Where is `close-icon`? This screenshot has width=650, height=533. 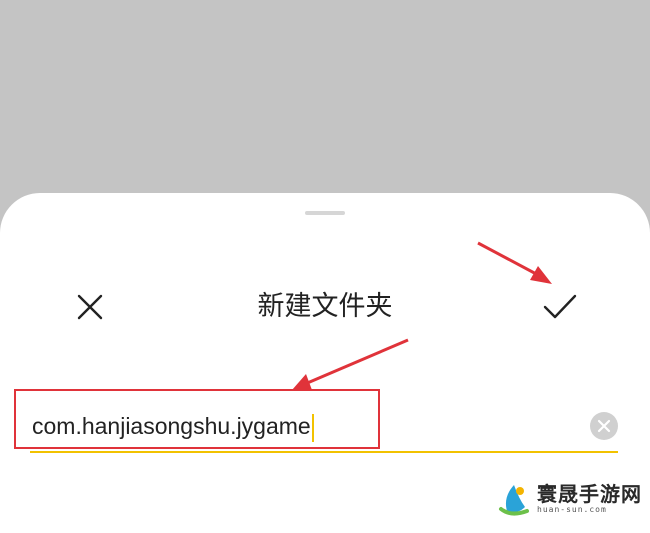
close-icon is located at coordinates (90, 307).